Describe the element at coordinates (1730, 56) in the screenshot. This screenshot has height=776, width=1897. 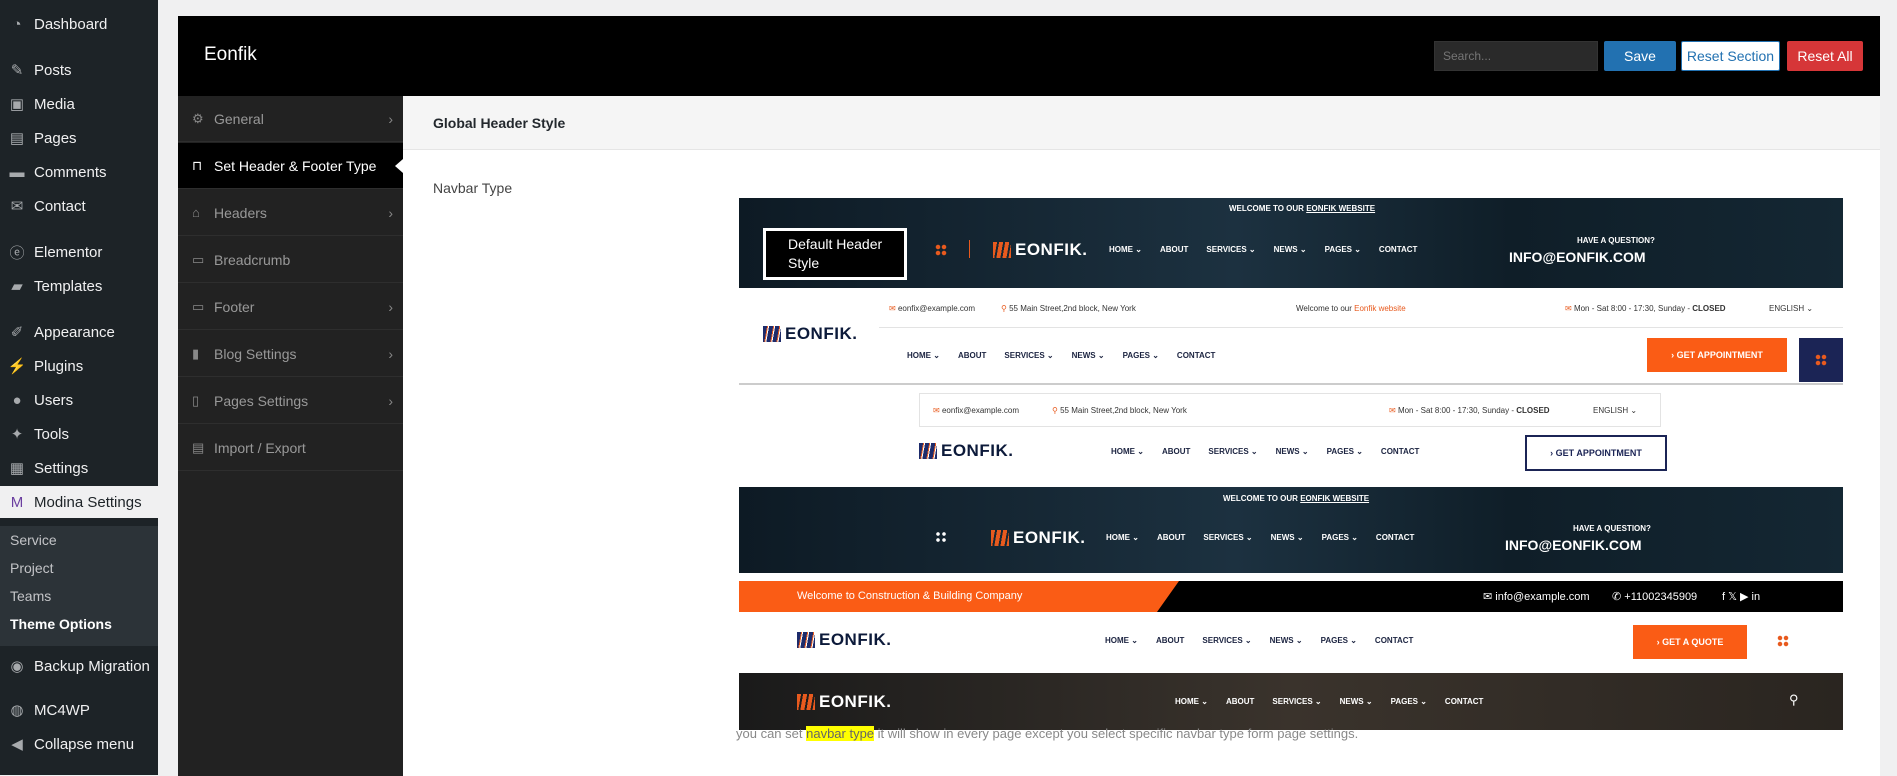
I see `reset-section-button: Reset Section` at that location.